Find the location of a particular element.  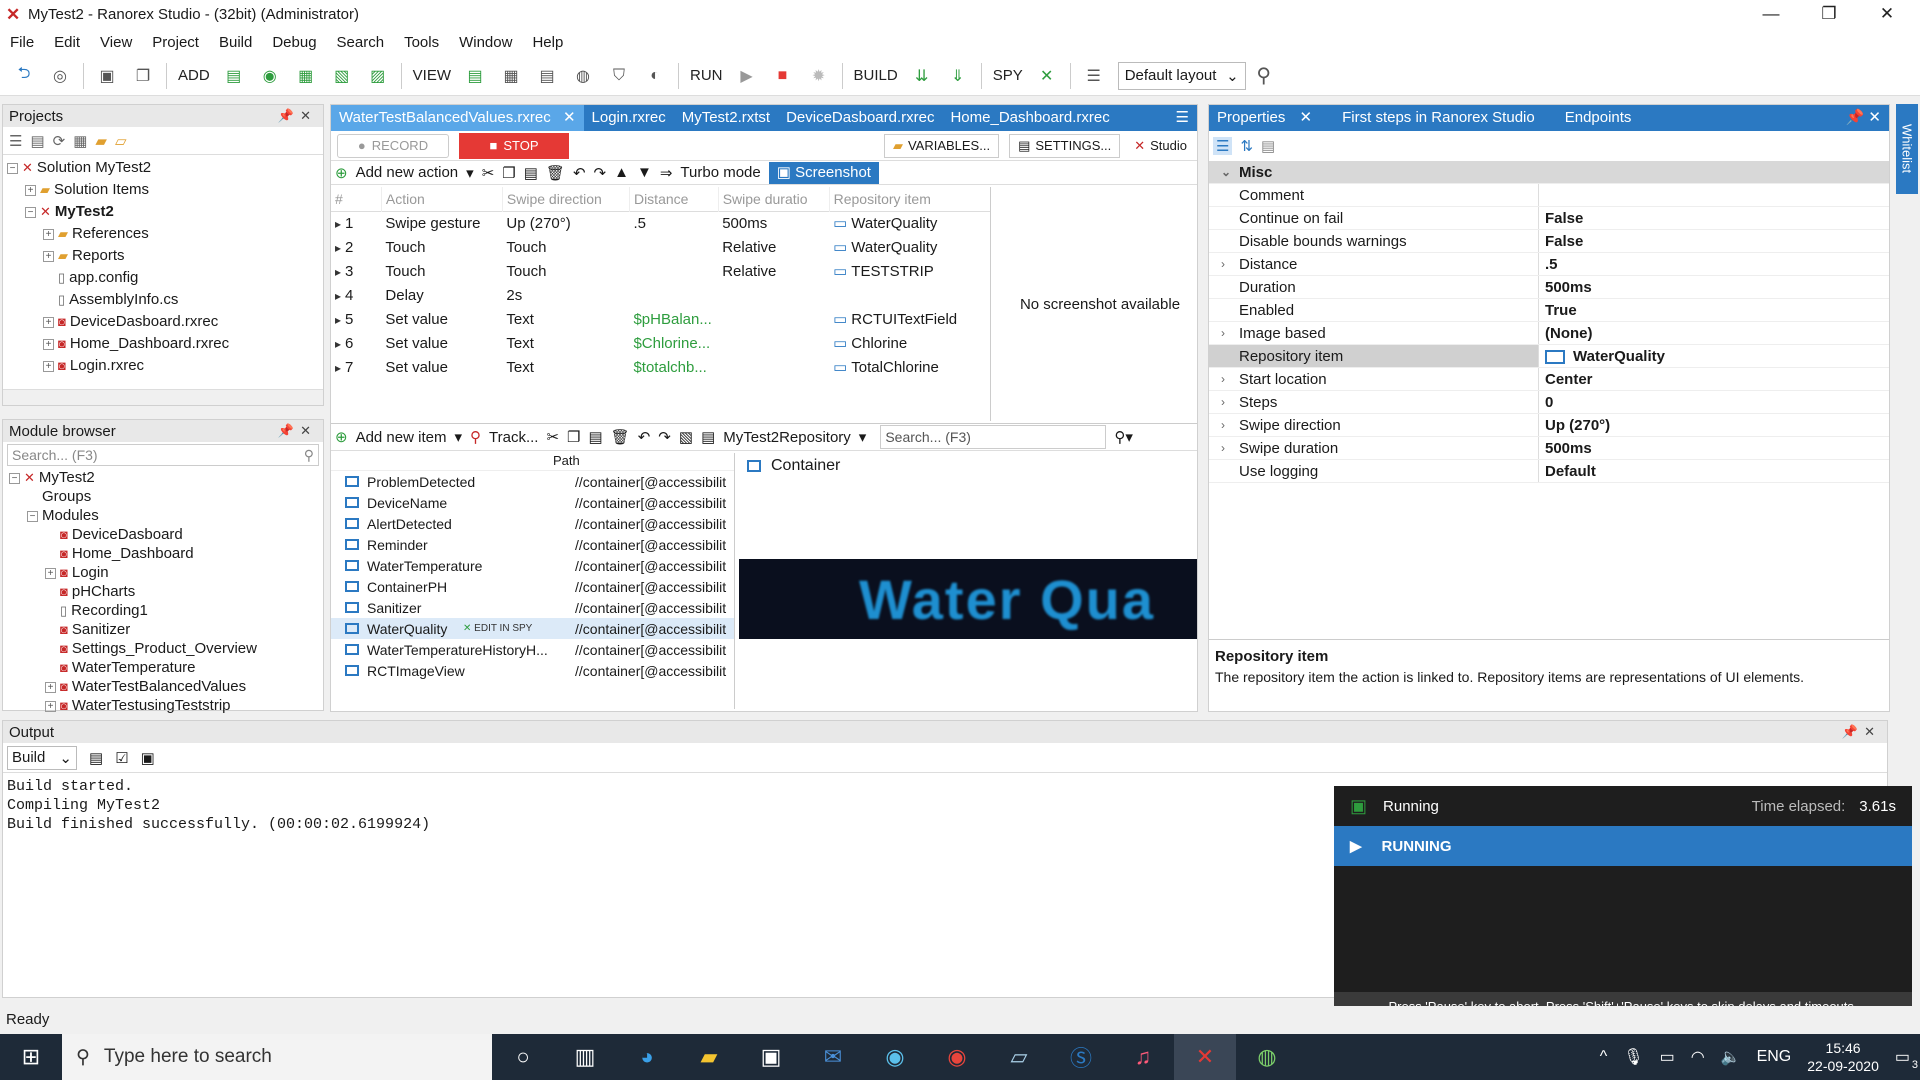

property-row: Use logging Default is located at coordinates (1549, 471).